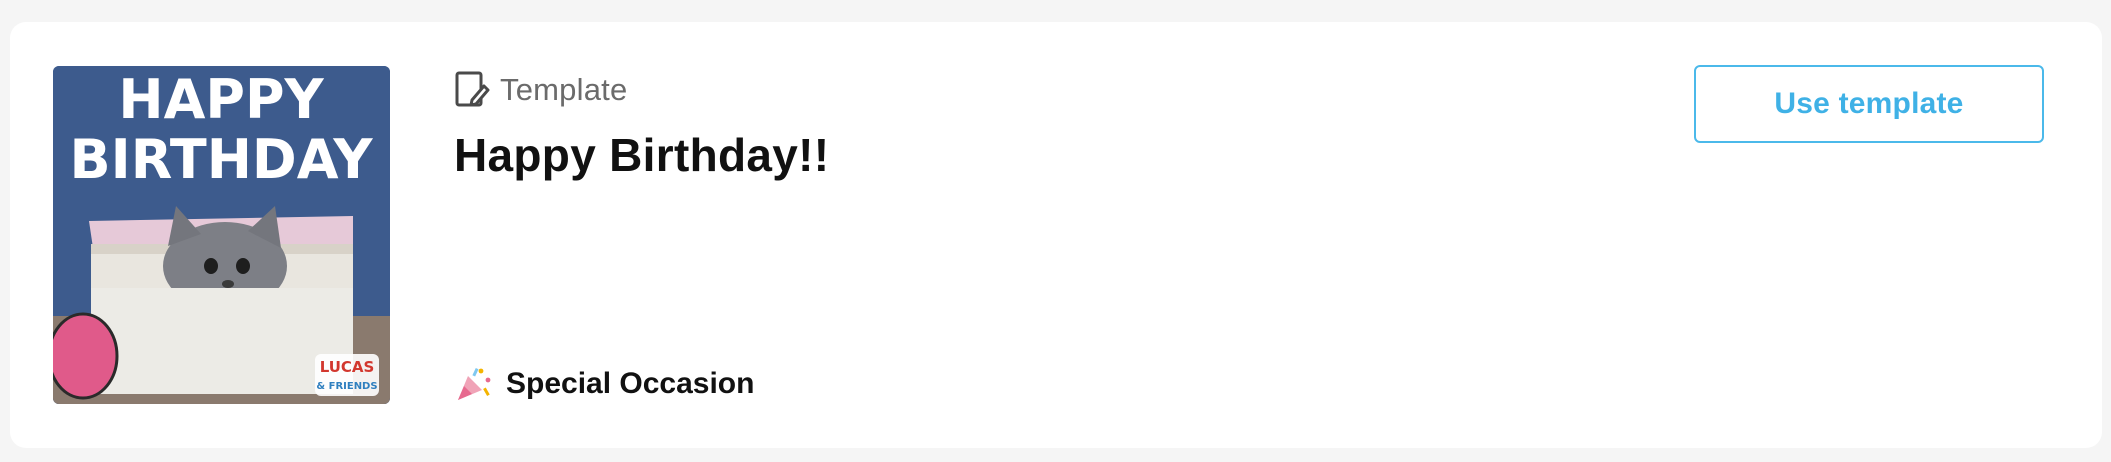 This screenshot has width=2111, height=462. I want to click on template-type-label: Template, so click(564, 89).